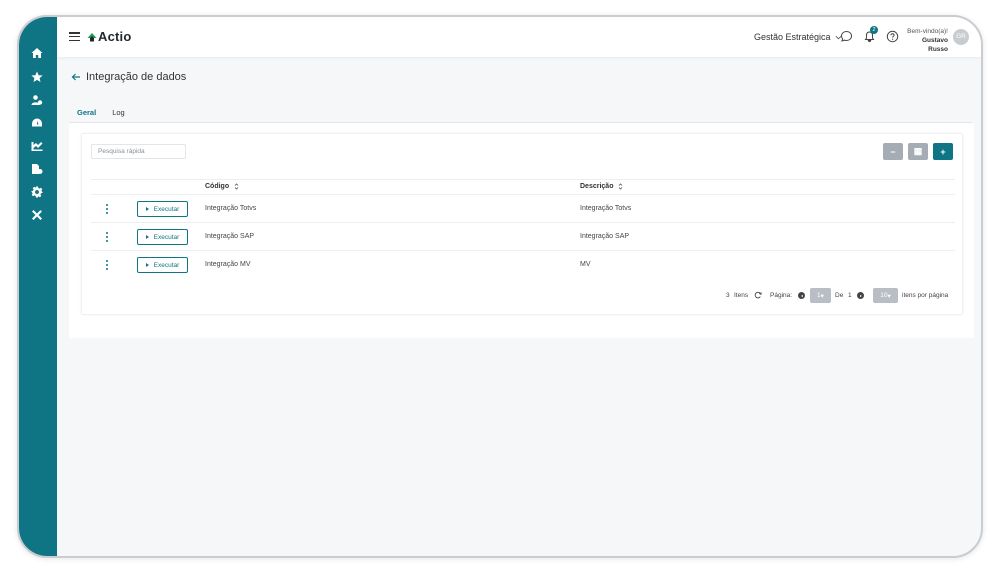  Describe the element at coordinates (115, 36) in the screenshot. I see `logo-text: Actio` at that location.